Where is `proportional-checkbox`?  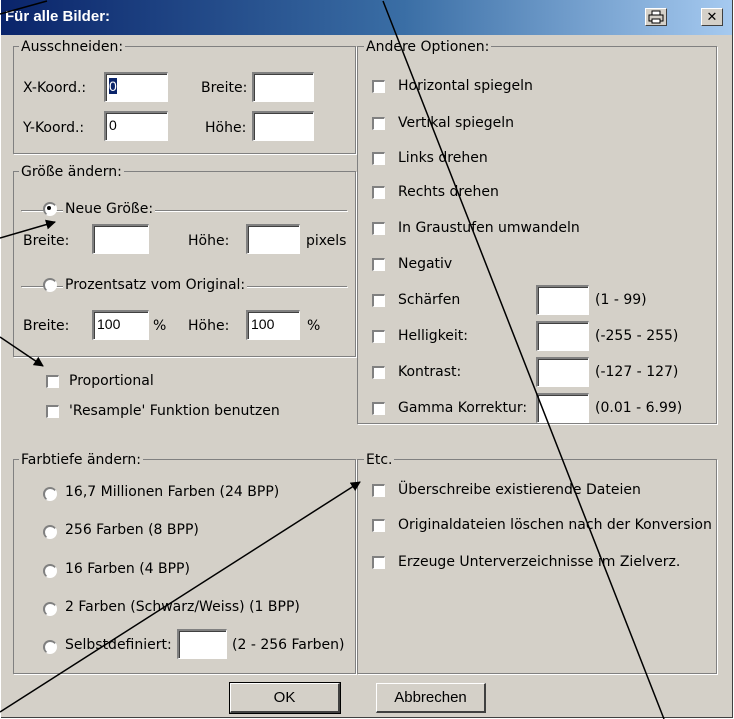 proportional-checkbox is located at coordinates (52, 381).